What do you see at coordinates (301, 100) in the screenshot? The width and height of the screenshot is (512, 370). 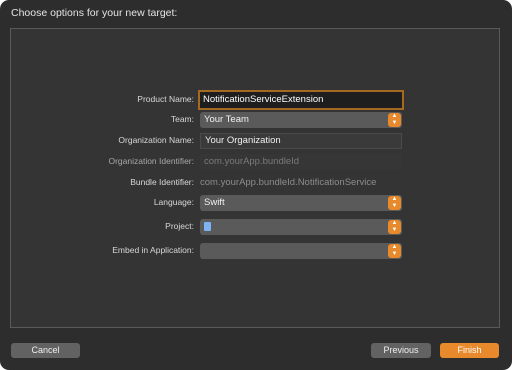 I see `product-name-input: NotificationServiceExtension` at bounding box center [301, 100].